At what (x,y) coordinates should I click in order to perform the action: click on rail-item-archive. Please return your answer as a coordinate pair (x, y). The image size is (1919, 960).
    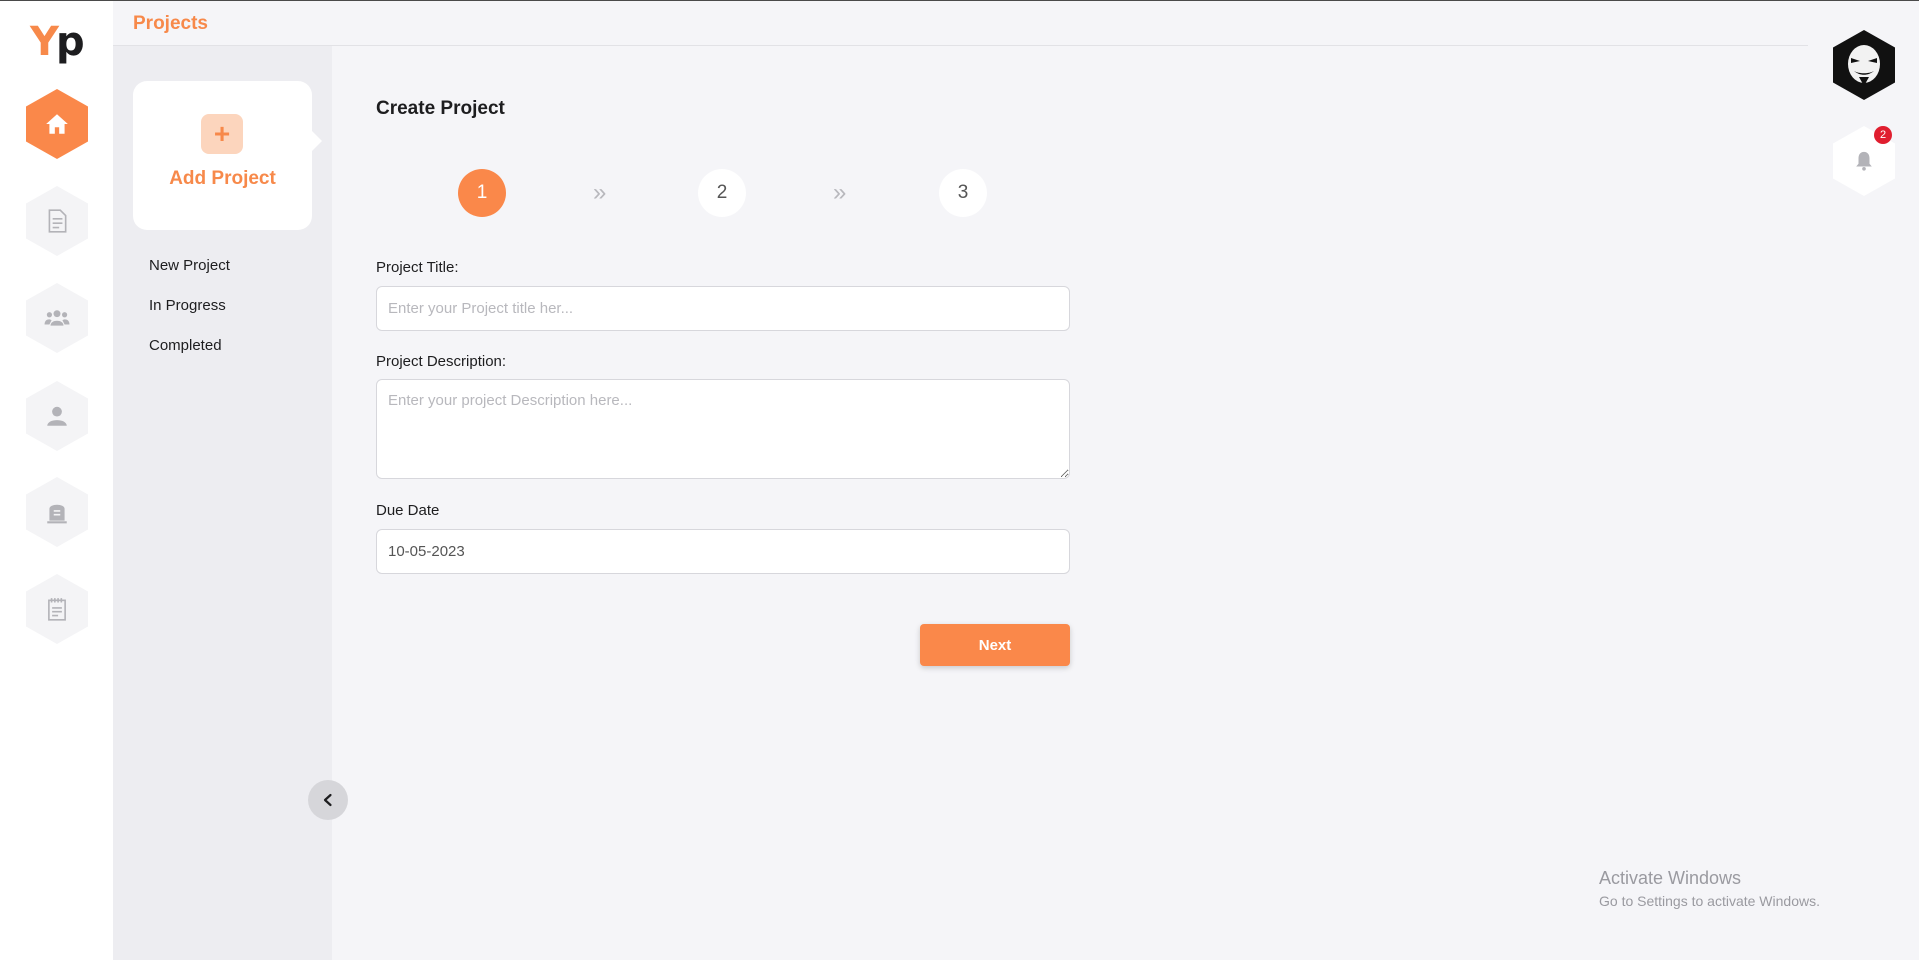
    Looking at the image, I should click on (57, 512).